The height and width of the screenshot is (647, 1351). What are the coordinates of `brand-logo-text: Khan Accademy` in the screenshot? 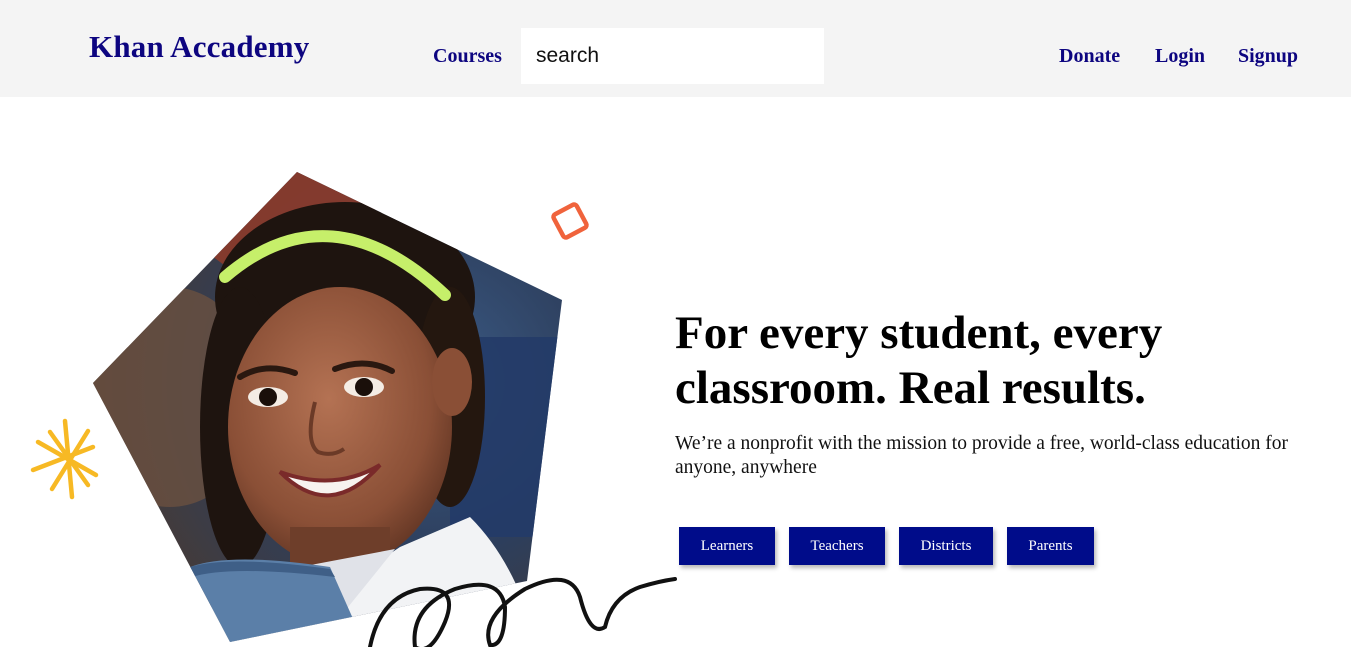 It's located at (199, 47).